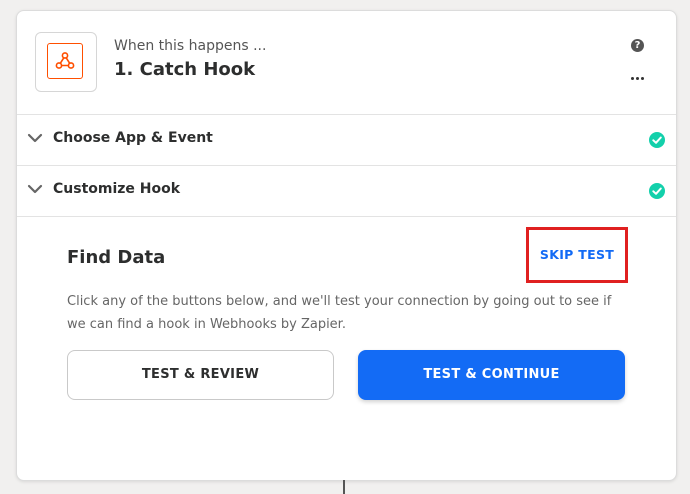 The height and width of the screenshot is (494, 690). I want to click on section-label: Choose App & Event, so click(133, 138).